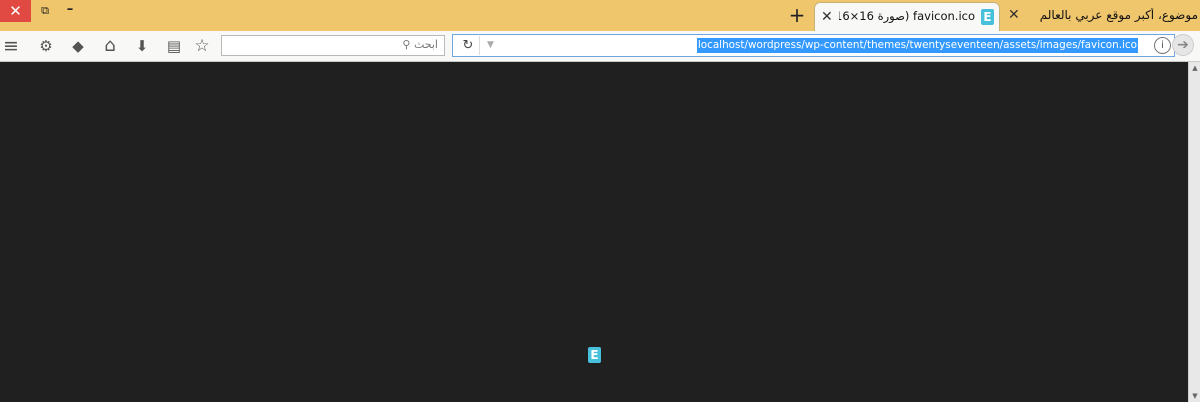 Image resolution: width=1200 pixels, height=402 pixels. What do you see at coordinates (420, 44) in the screenshot?
I see `search-placeholder: ابحث ⚲` at bounding box center [420, 44].